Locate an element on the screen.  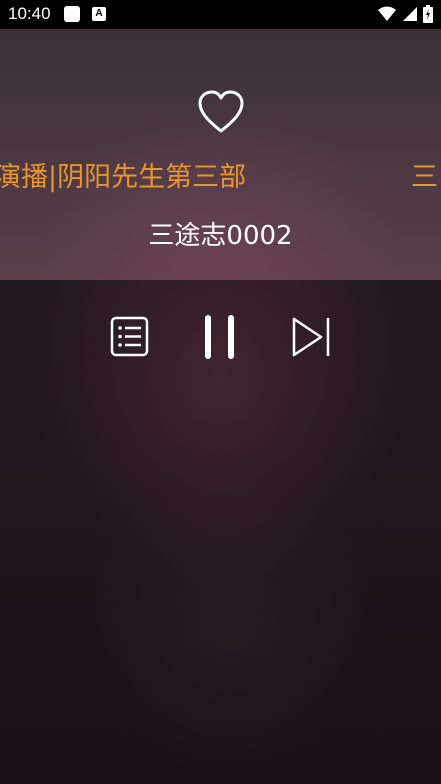
battery-charging-icon is located at coordinates (428, 14).